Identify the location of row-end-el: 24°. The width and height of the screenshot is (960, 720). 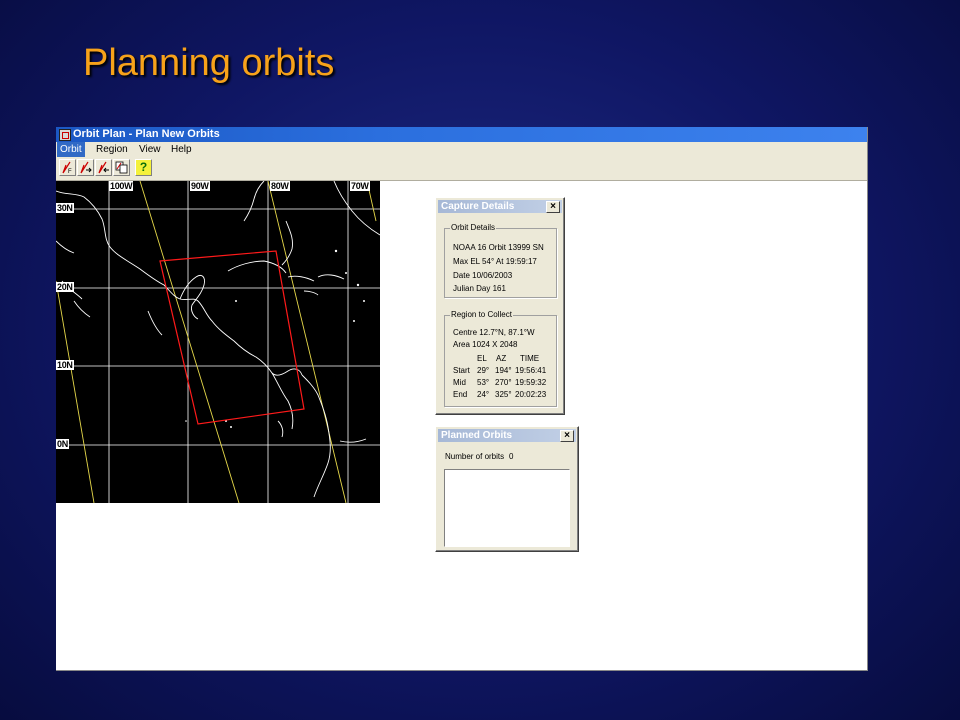
(483, 394).